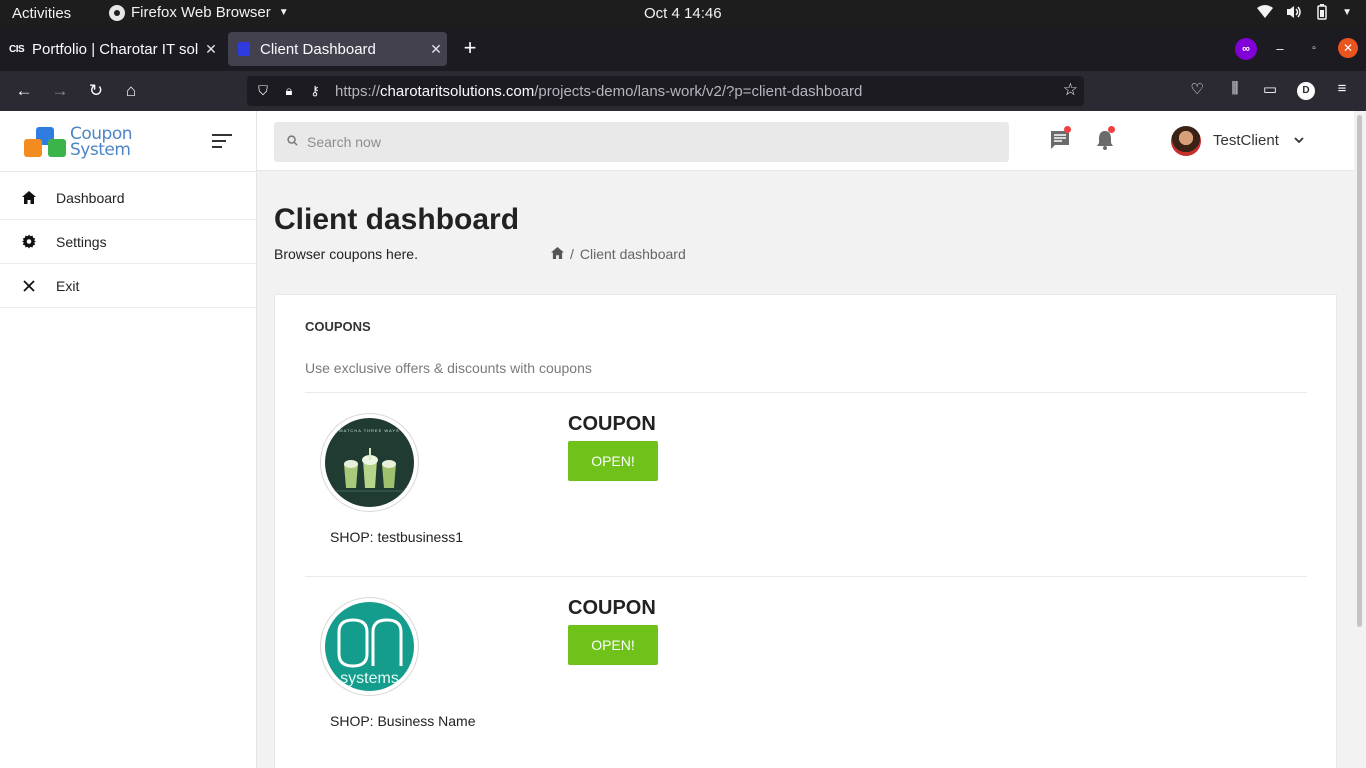  I want to click on hamburger-menu-icon, so click(222, 143).